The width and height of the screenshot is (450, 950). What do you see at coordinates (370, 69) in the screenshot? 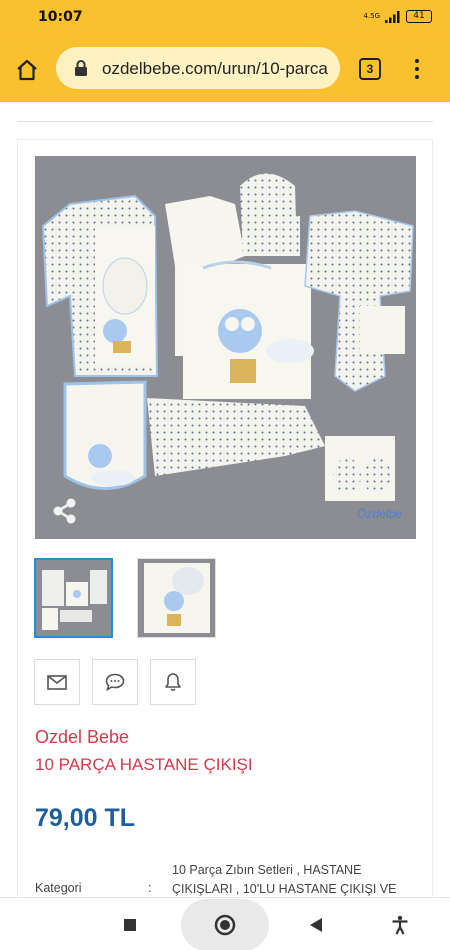
I see `tab-switcher-button: 3` at bounding box center [370, 69].